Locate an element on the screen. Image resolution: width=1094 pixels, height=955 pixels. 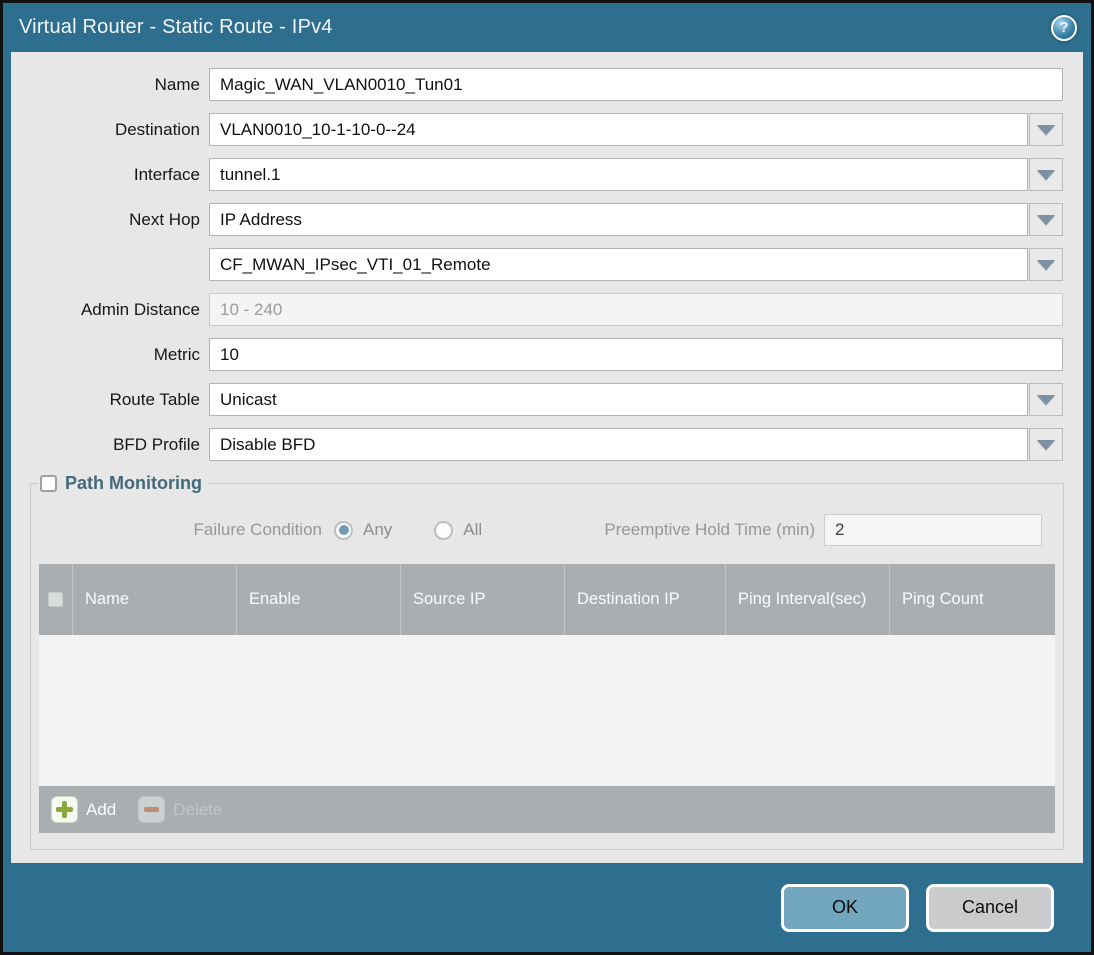
interface-row: Interface is located at coordinates (537, 174).